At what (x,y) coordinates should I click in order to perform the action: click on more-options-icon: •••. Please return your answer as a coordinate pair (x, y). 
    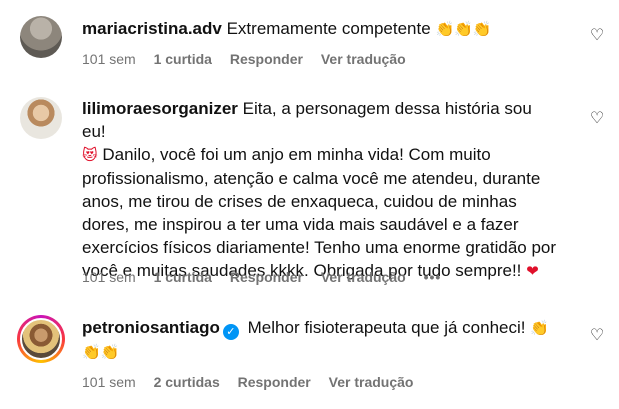
    Looking at the image, I should click on (433, 277).